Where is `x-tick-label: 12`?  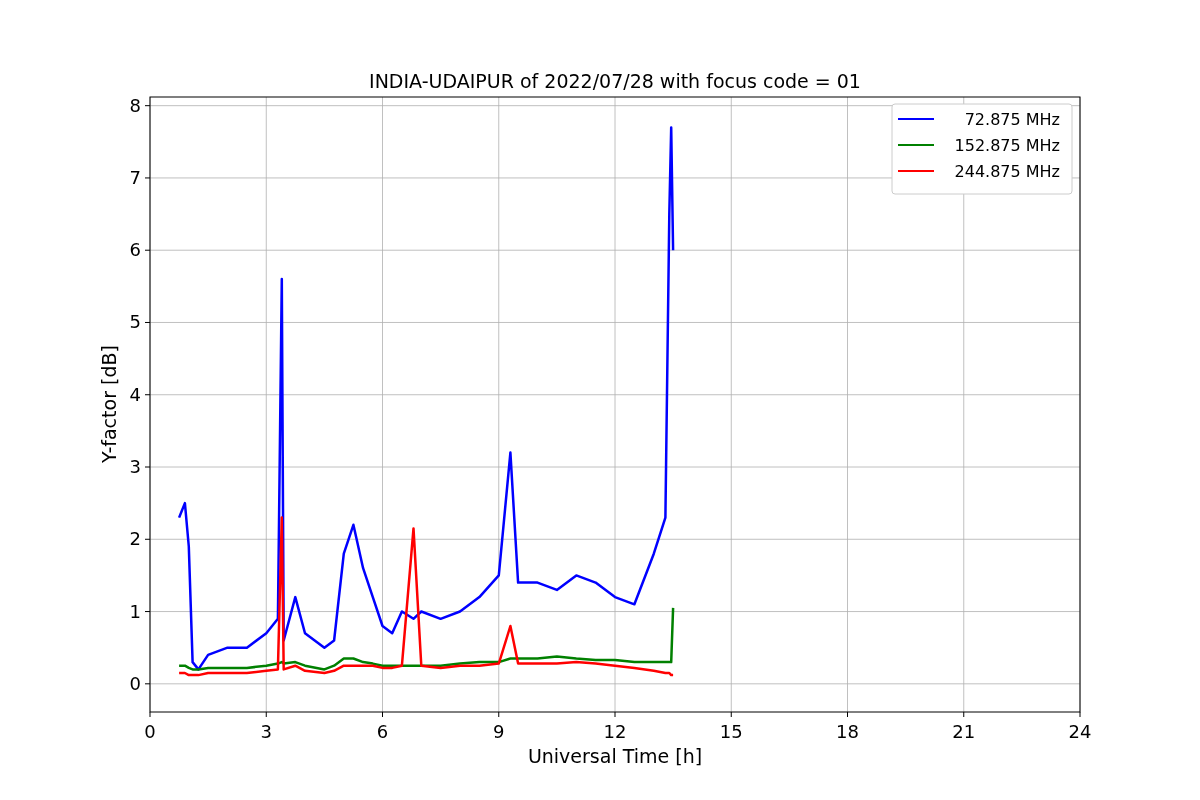
x-tick-label: 12 is located at coordinates (615, 731).